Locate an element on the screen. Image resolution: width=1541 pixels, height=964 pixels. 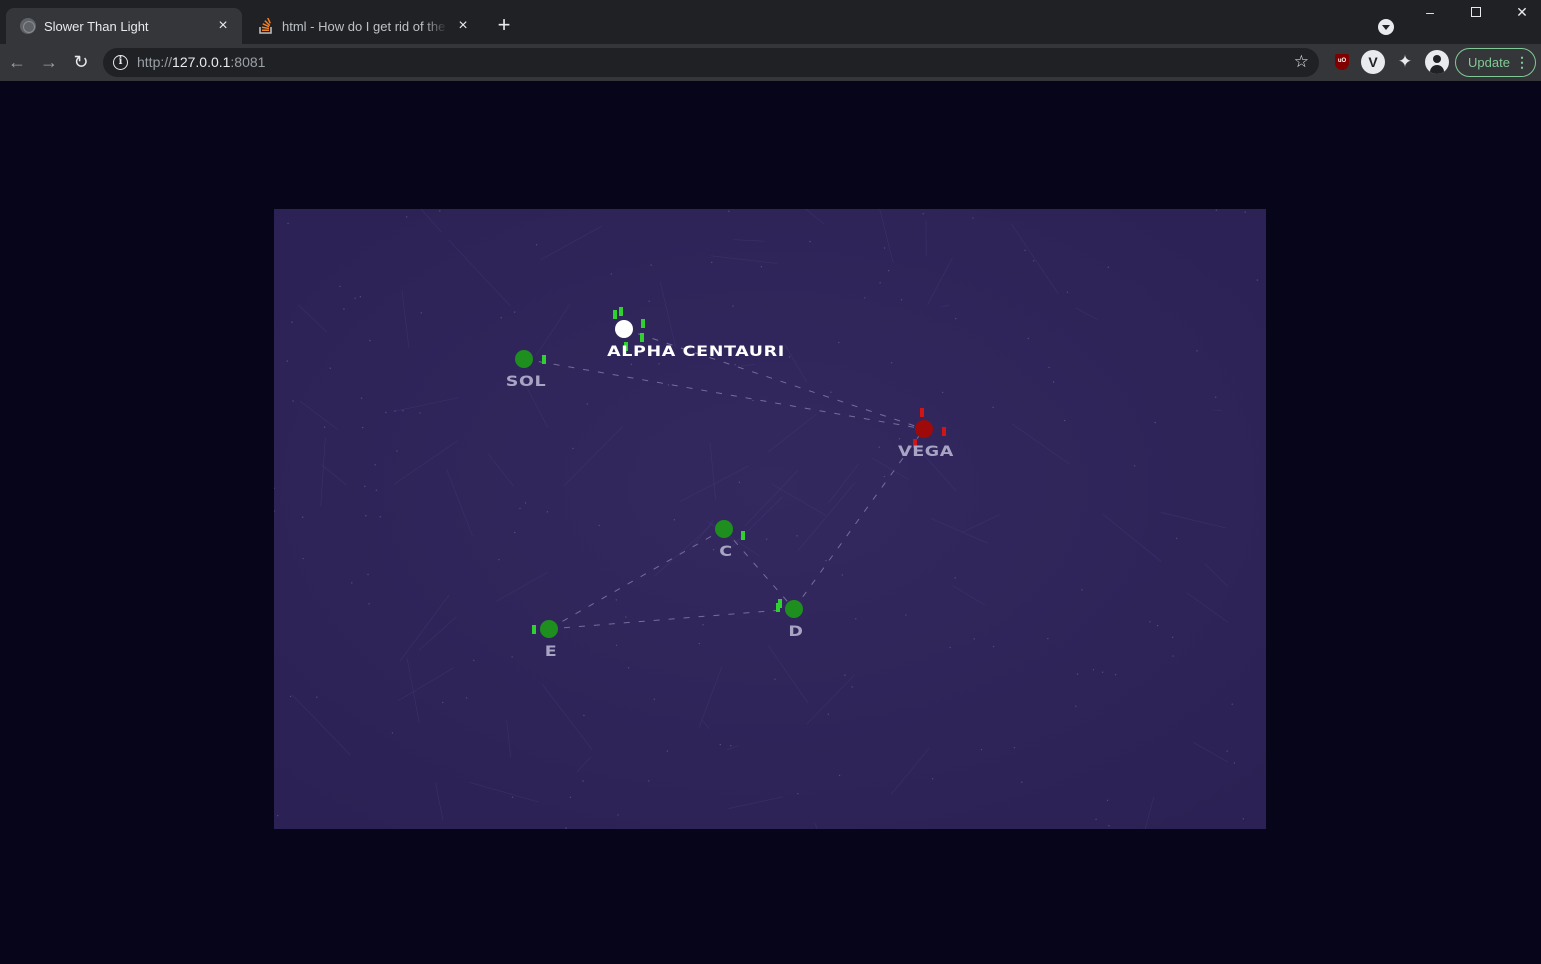
update-button: Update ⋮ is located at coordinates (1495, 62).